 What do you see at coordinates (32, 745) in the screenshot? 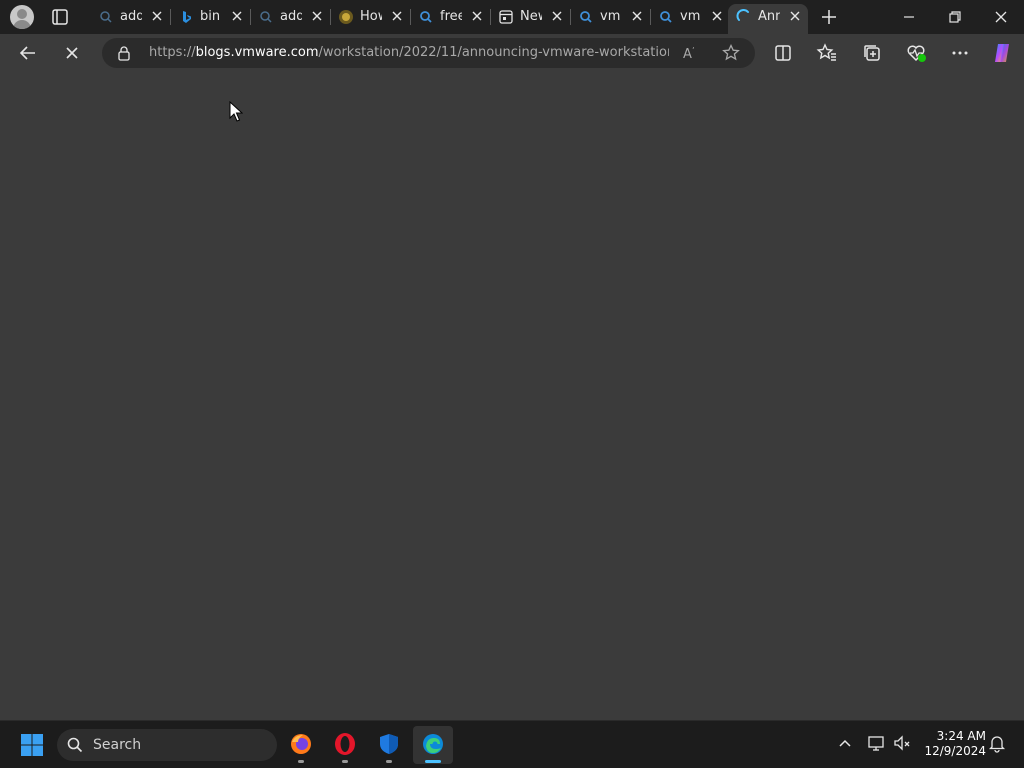
I see `windows-start-icon` at bounding box center [32, 745].